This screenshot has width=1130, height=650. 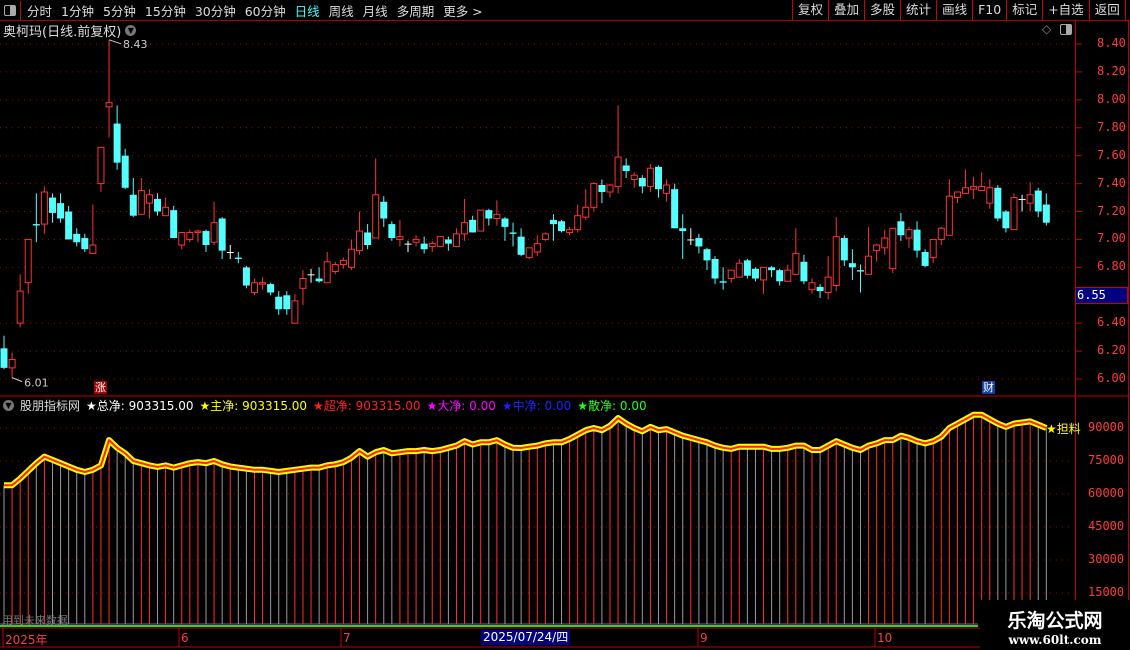 I want to click on signal-finance-badge: 财, so click(x=988, y=387).